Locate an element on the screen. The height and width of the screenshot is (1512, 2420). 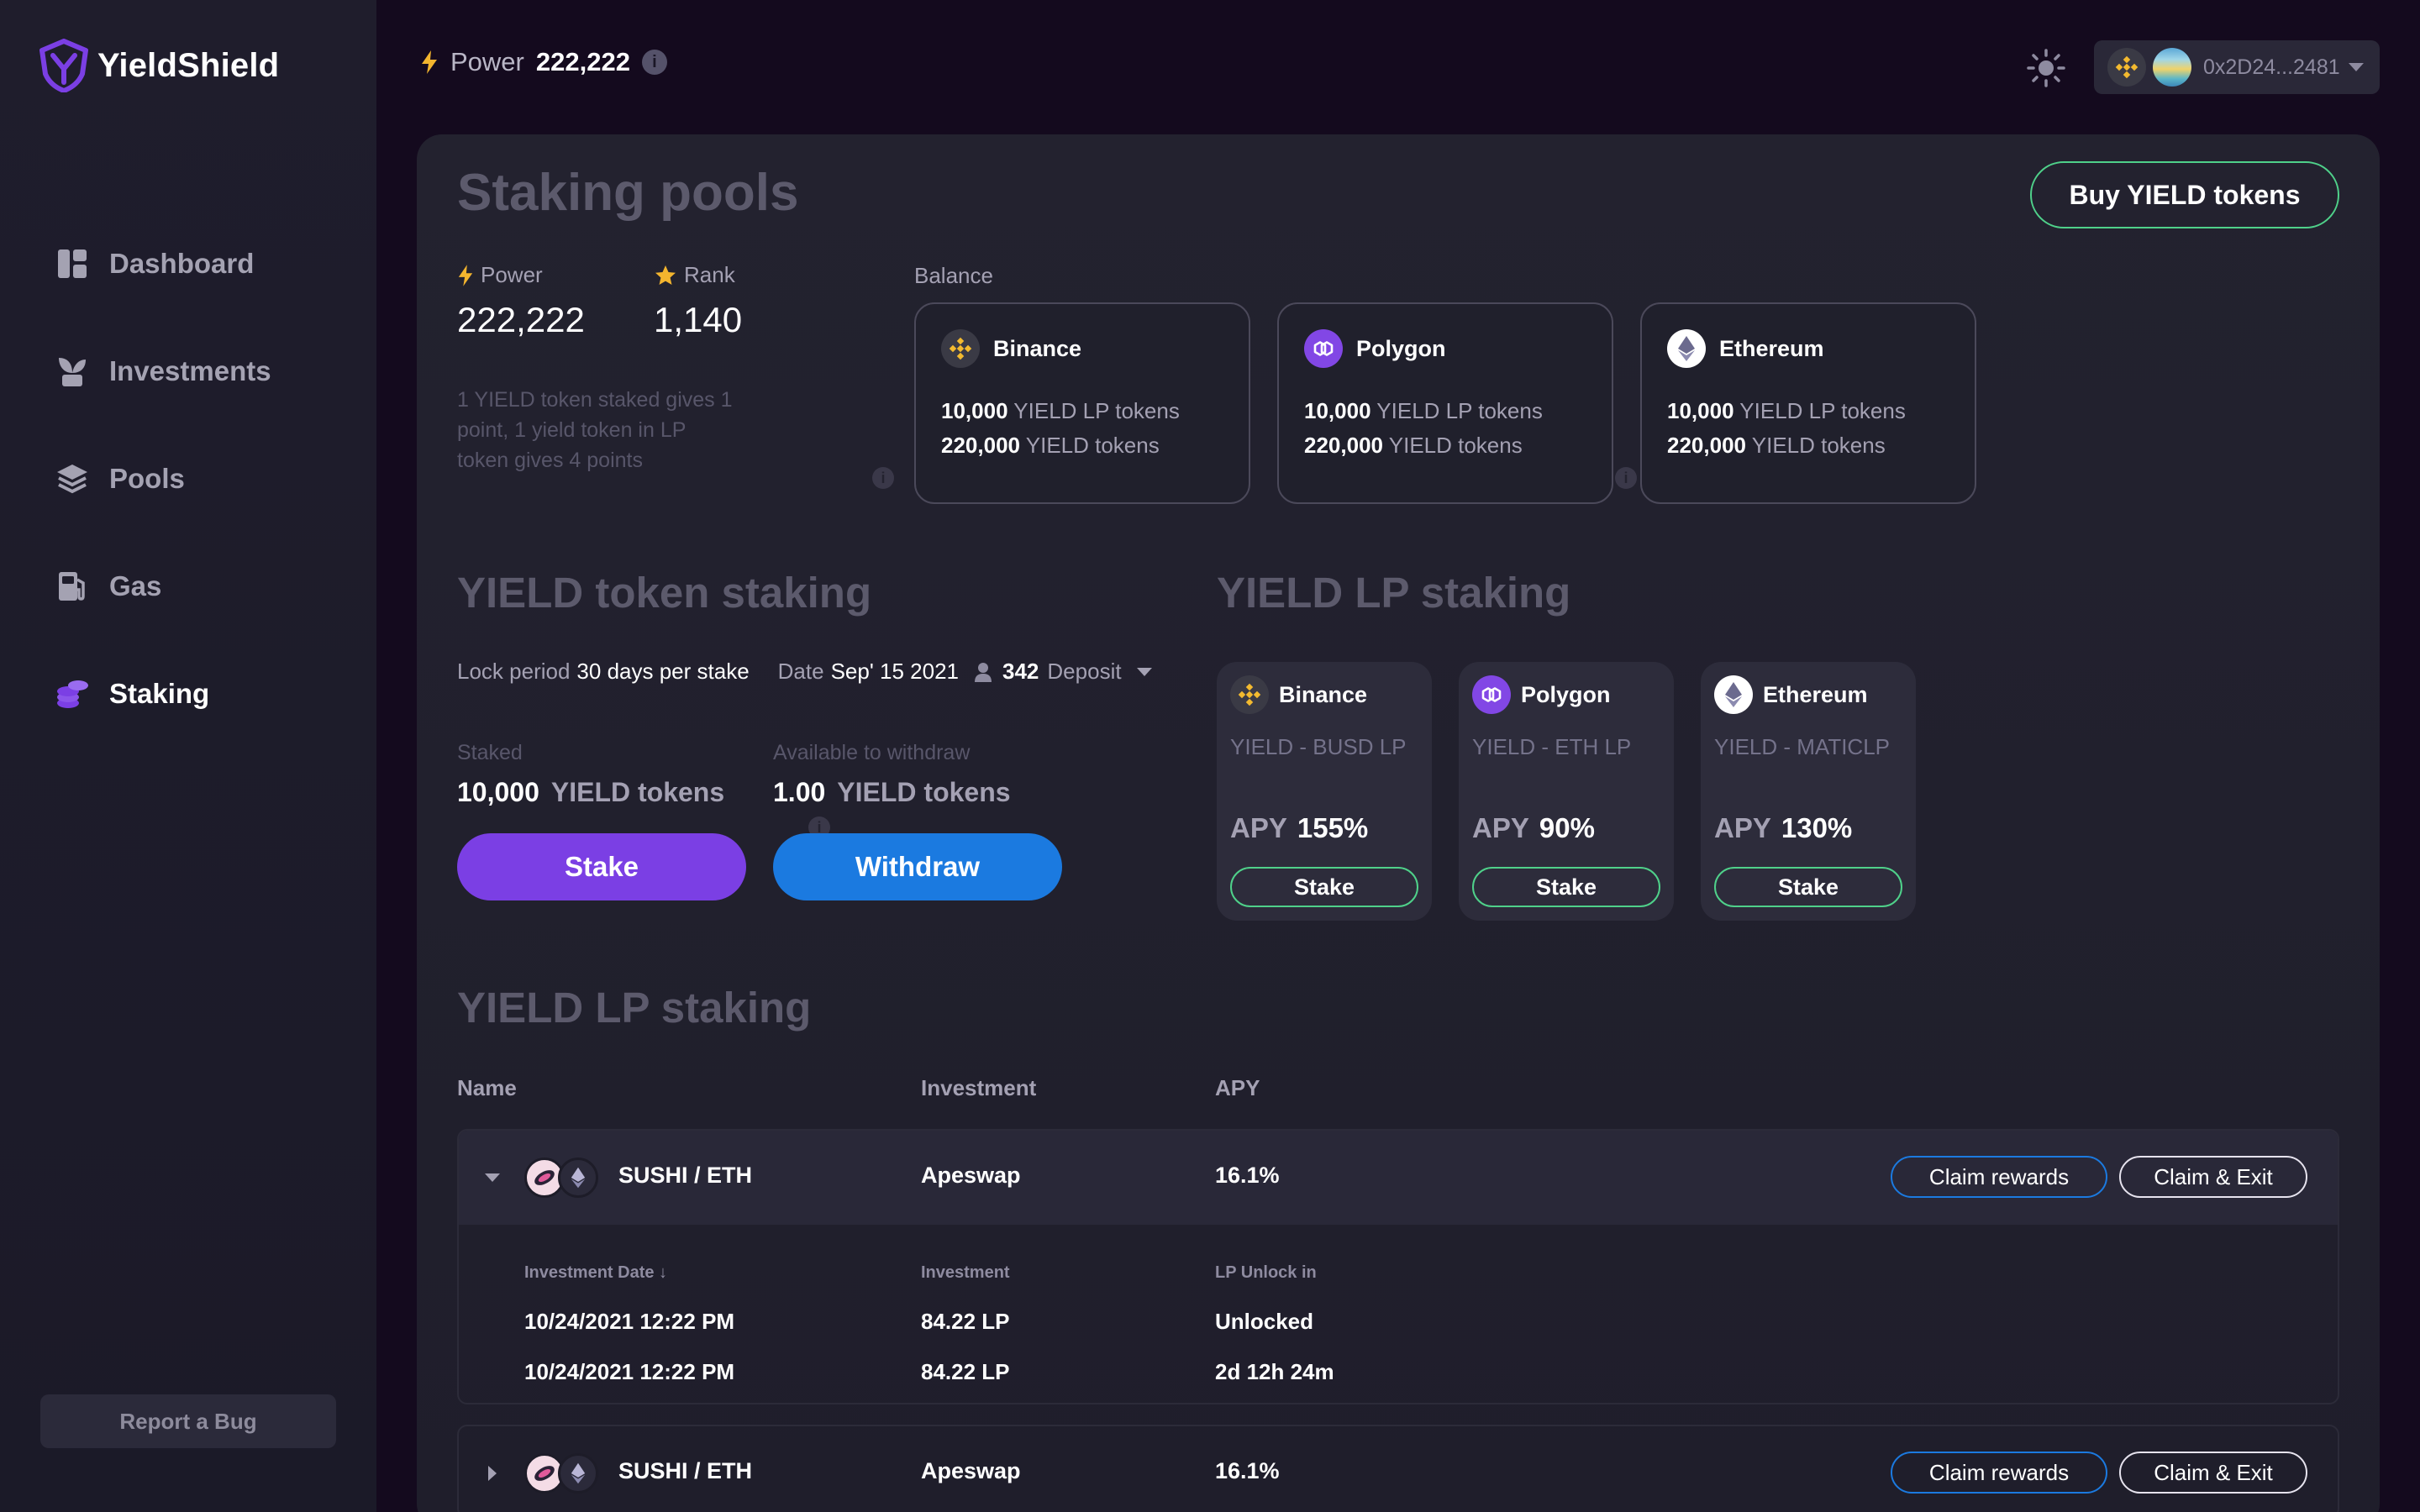
investment-platform: Apeswap is located at coordinates (971, 1470).